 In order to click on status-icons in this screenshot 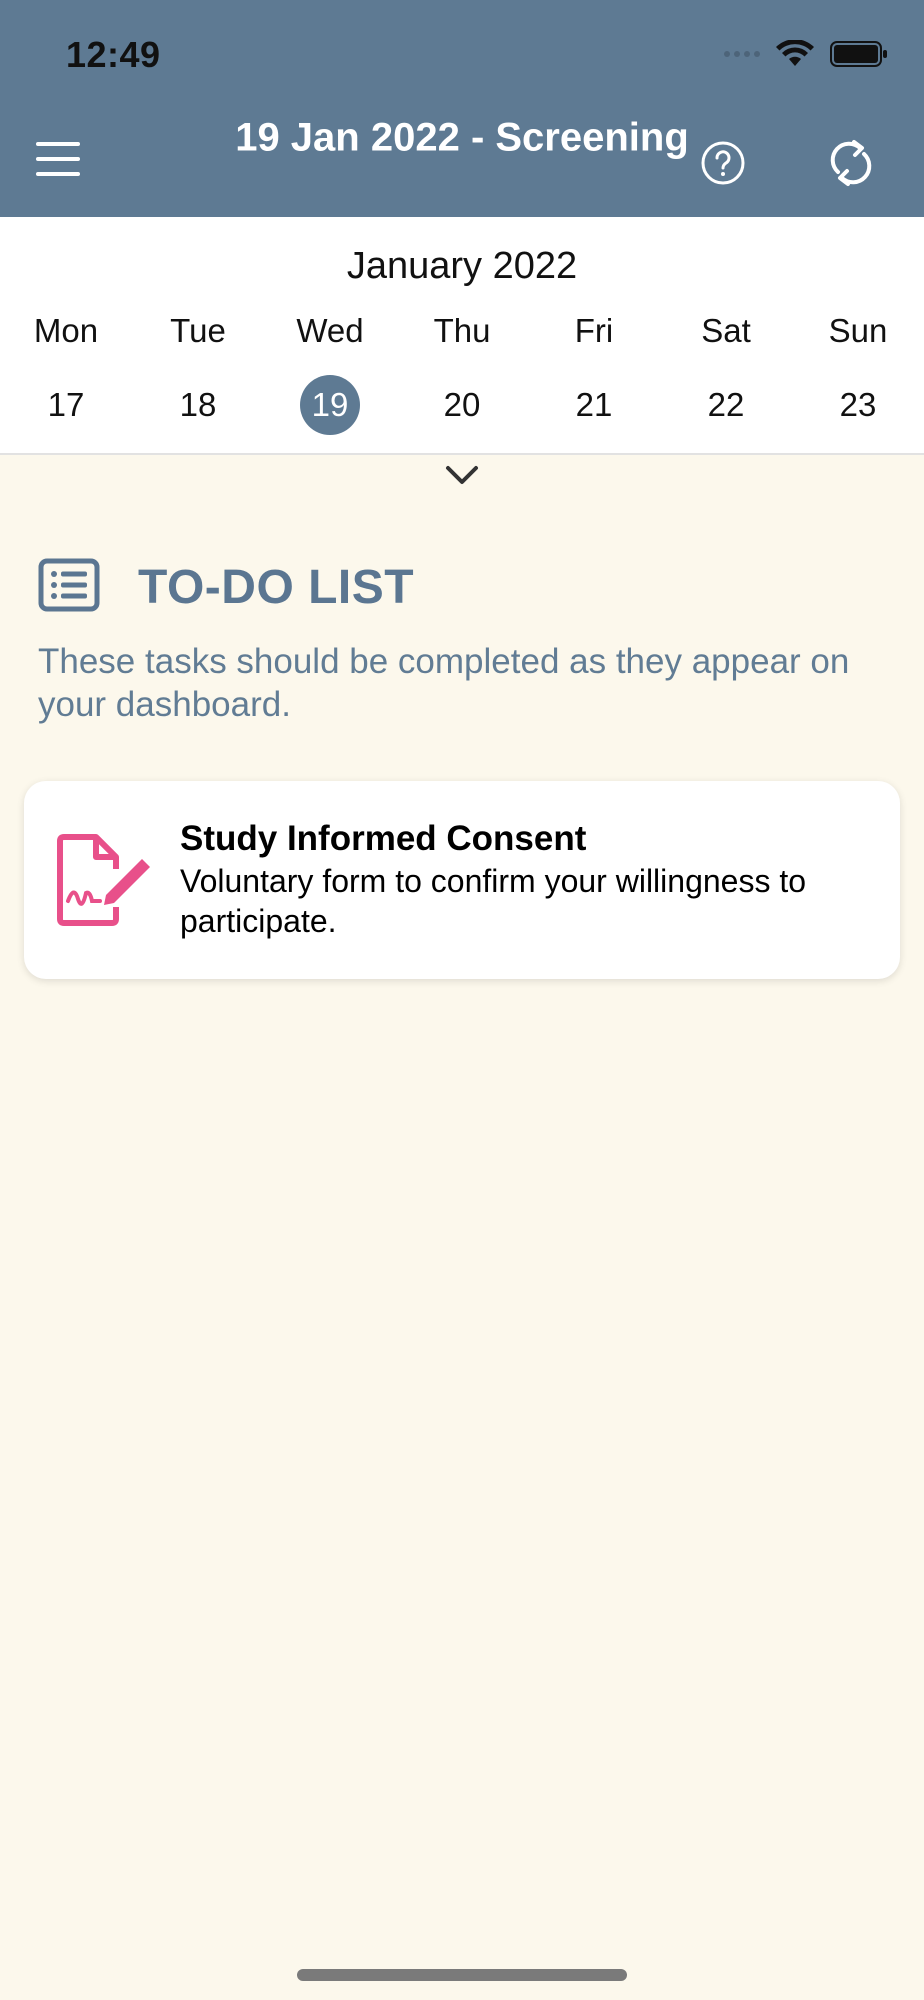, I will do `click(806, 54)`.